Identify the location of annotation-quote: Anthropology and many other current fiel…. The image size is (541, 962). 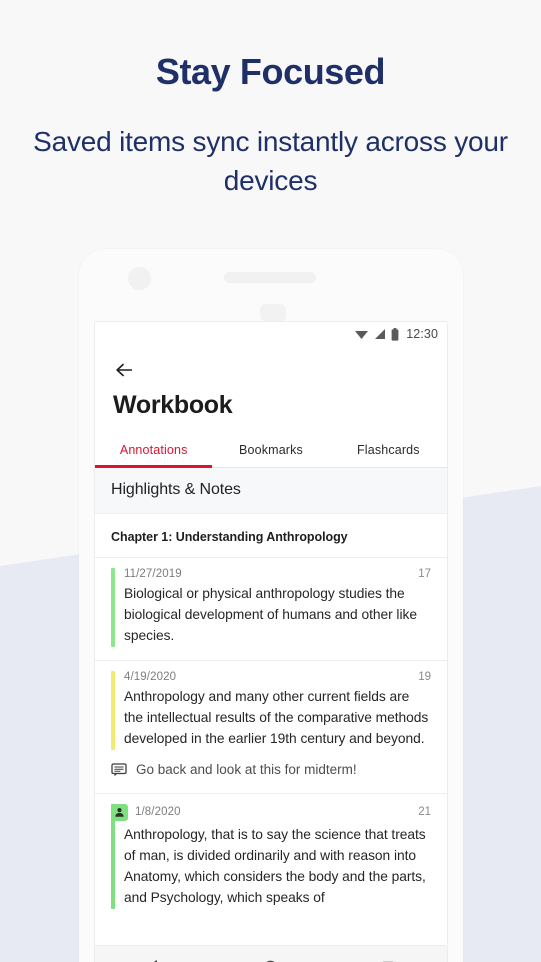
(276, 717).